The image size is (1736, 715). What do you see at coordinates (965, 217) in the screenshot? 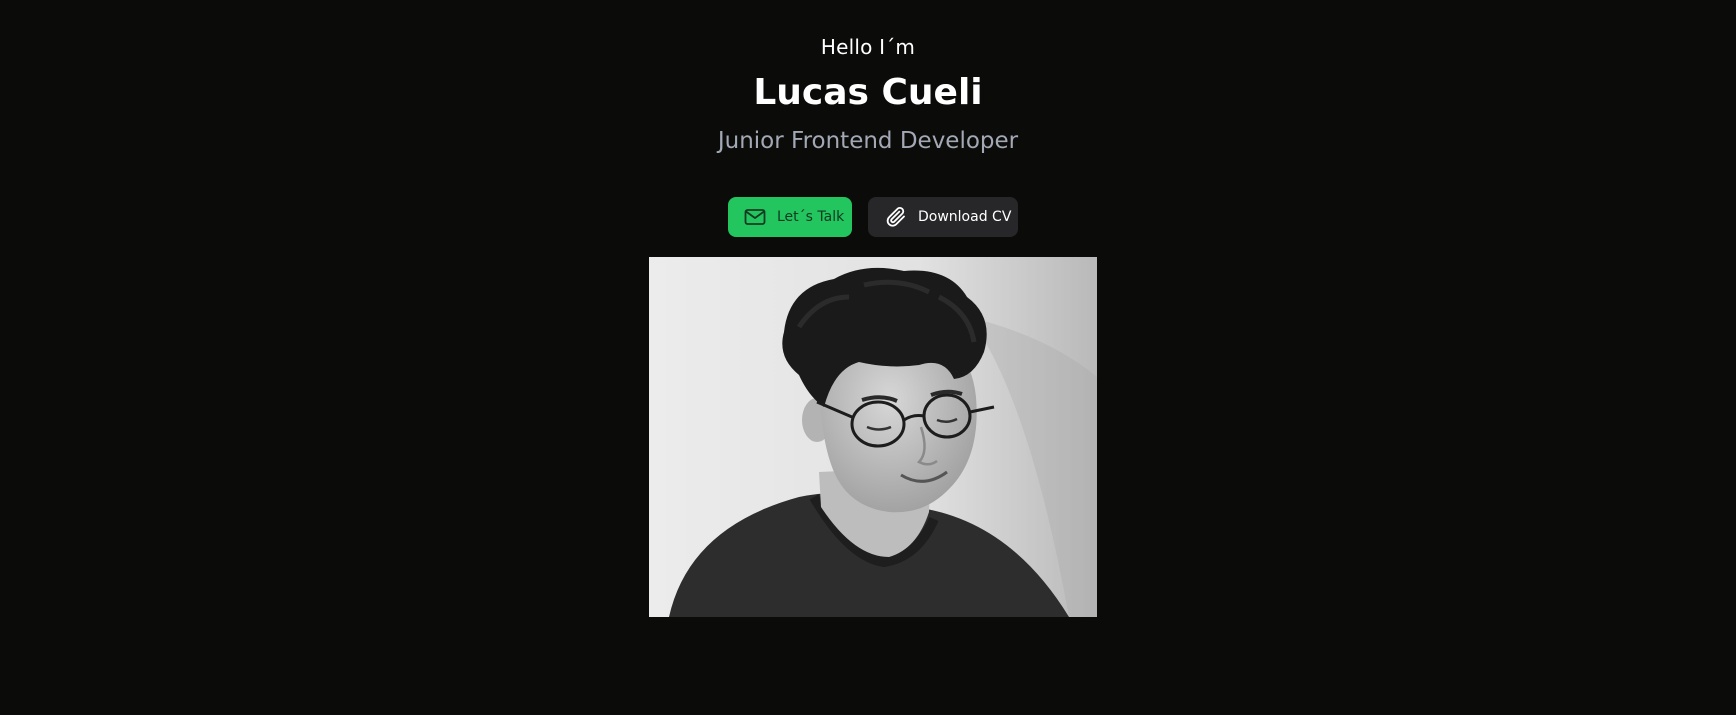
I see `download-cv-label: Download CV` at bounding box center [965, 217].